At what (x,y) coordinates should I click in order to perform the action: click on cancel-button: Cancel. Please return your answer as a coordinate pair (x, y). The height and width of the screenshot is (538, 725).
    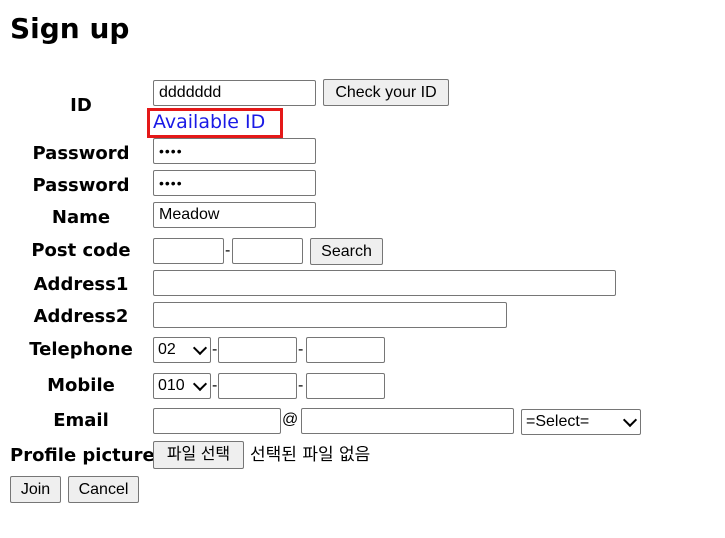
    Looking at the image, I should click on (103, 489).